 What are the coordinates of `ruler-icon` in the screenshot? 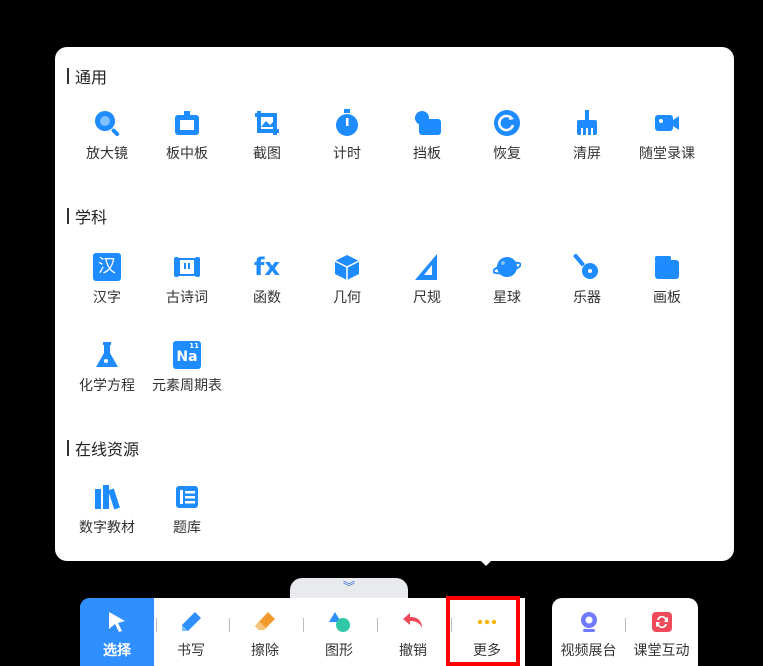 It's located at (426, 267).